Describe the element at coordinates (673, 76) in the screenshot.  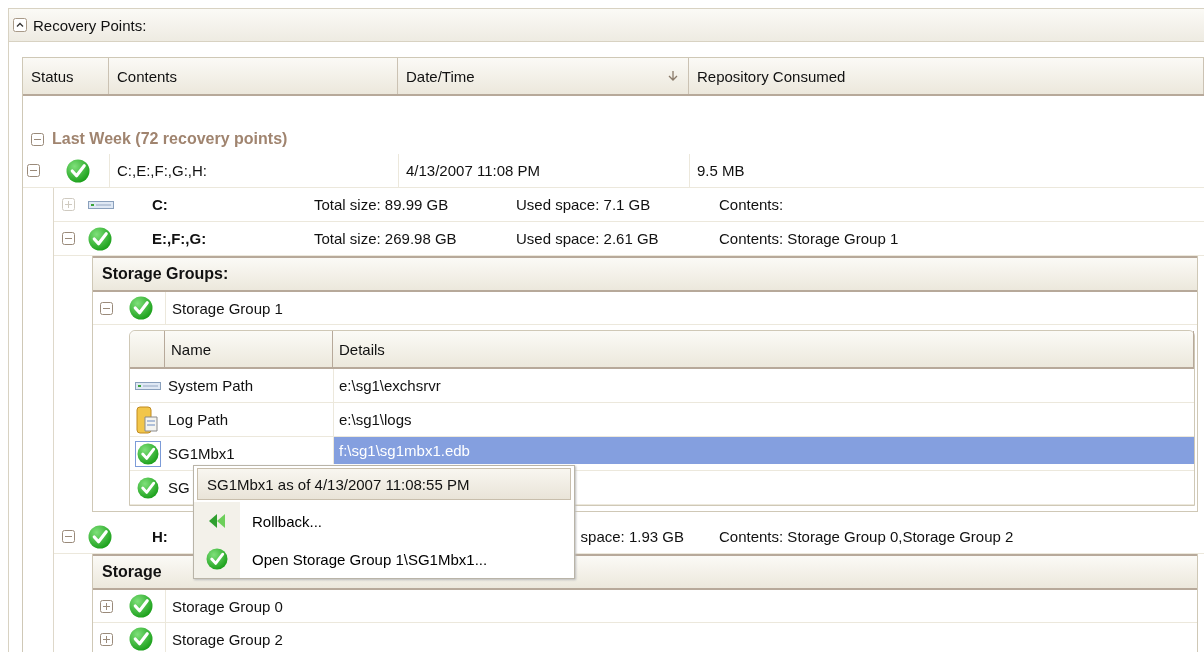
I see `sort-arrow-icon` at that location.